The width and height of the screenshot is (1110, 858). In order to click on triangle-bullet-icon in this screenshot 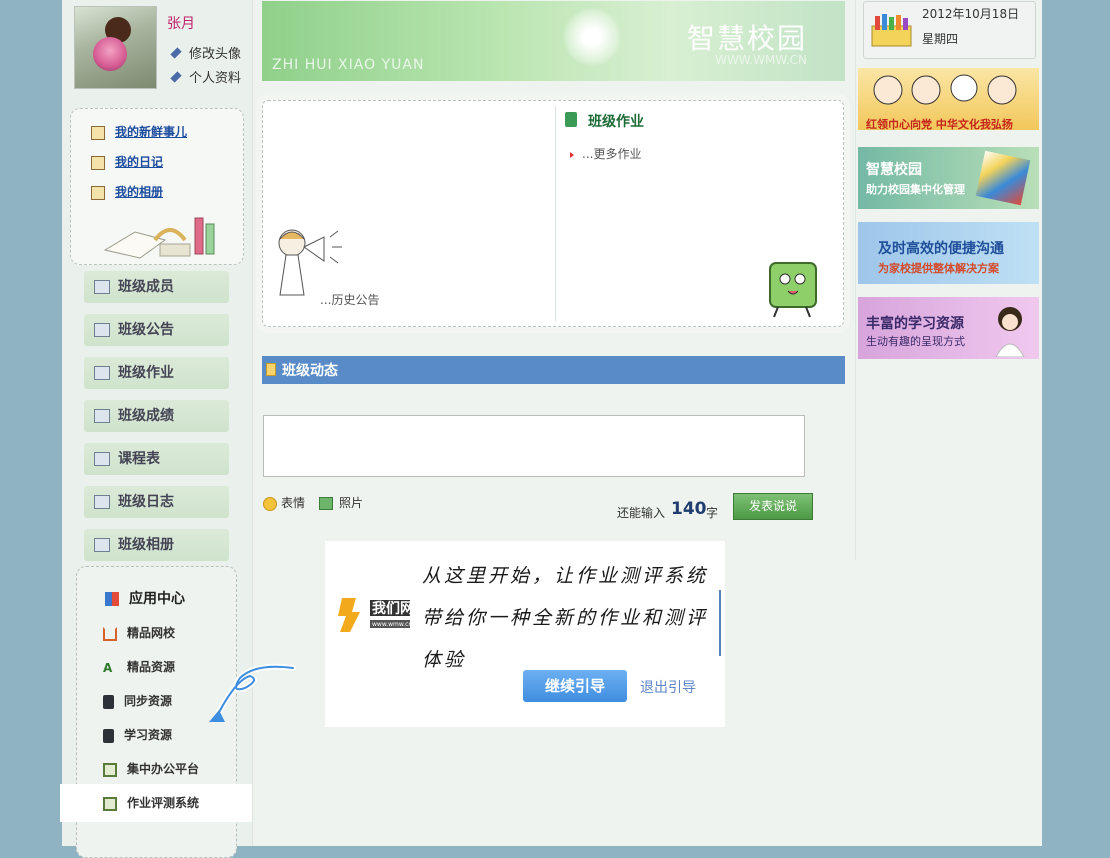, I will do `click(572, 155)`.